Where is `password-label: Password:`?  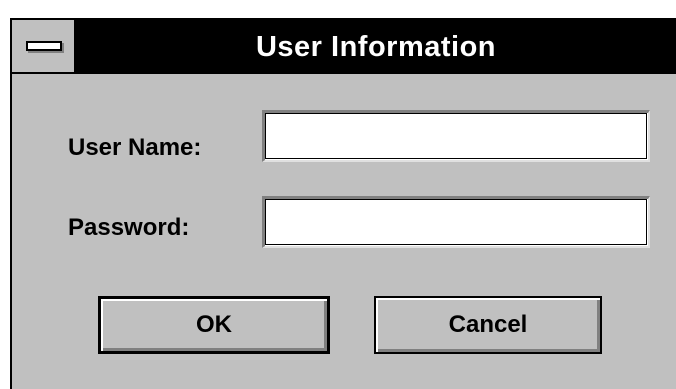
password-label: Password: is located at coordinates (129, 227).